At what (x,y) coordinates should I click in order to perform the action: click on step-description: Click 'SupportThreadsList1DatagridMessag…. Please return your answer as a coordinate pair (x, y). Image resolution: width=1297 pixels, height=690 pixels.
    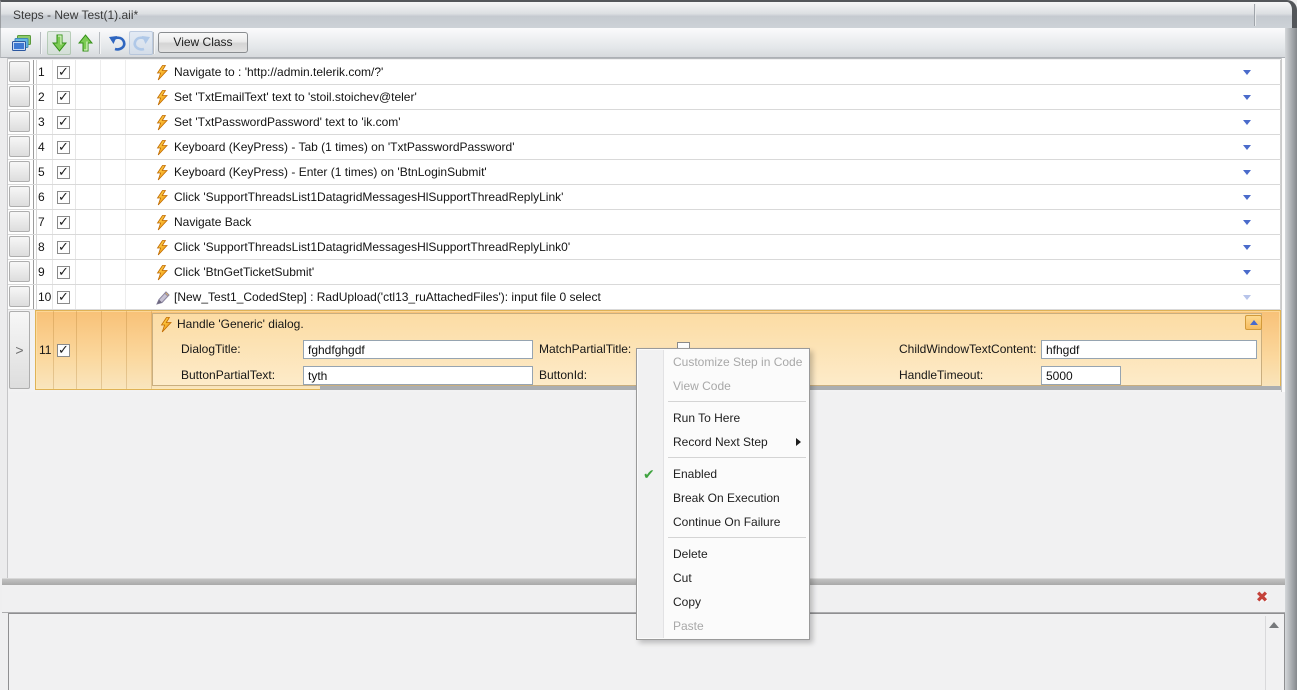
    Looking at the image, I should click on (369, 197).